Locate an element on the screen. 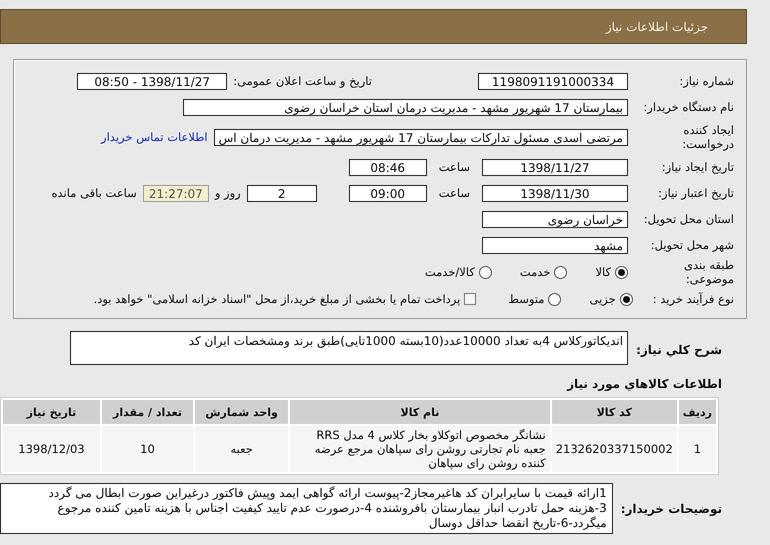 The width and height of the screenshot is (770, 545). column-header: کد کالا is located at coordinates (614, 412).